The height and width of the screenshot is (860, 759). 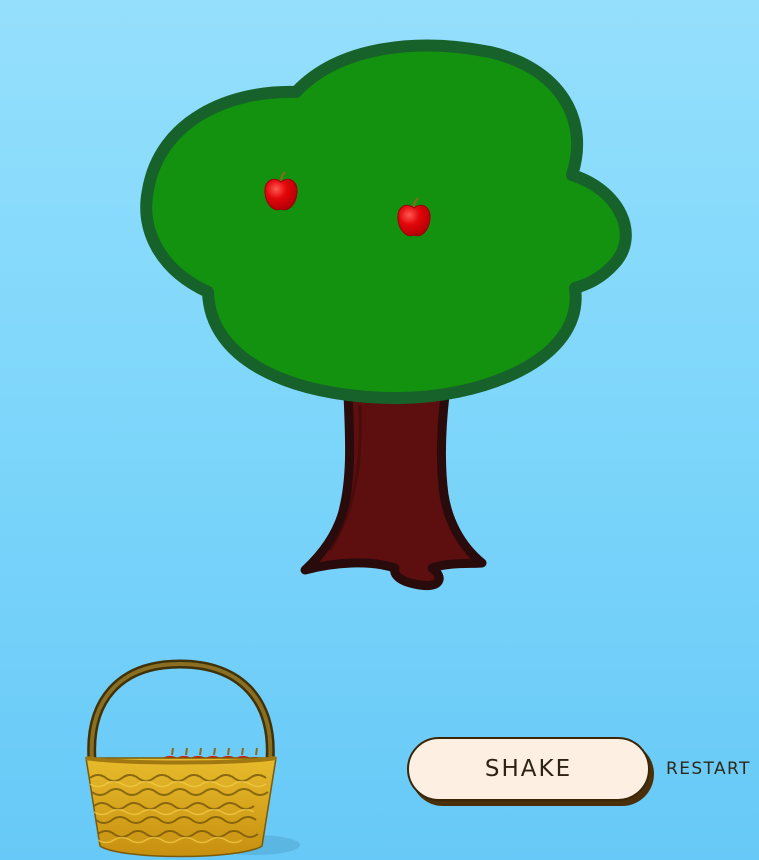 I want to click on basket, so click(x=181, y=758).